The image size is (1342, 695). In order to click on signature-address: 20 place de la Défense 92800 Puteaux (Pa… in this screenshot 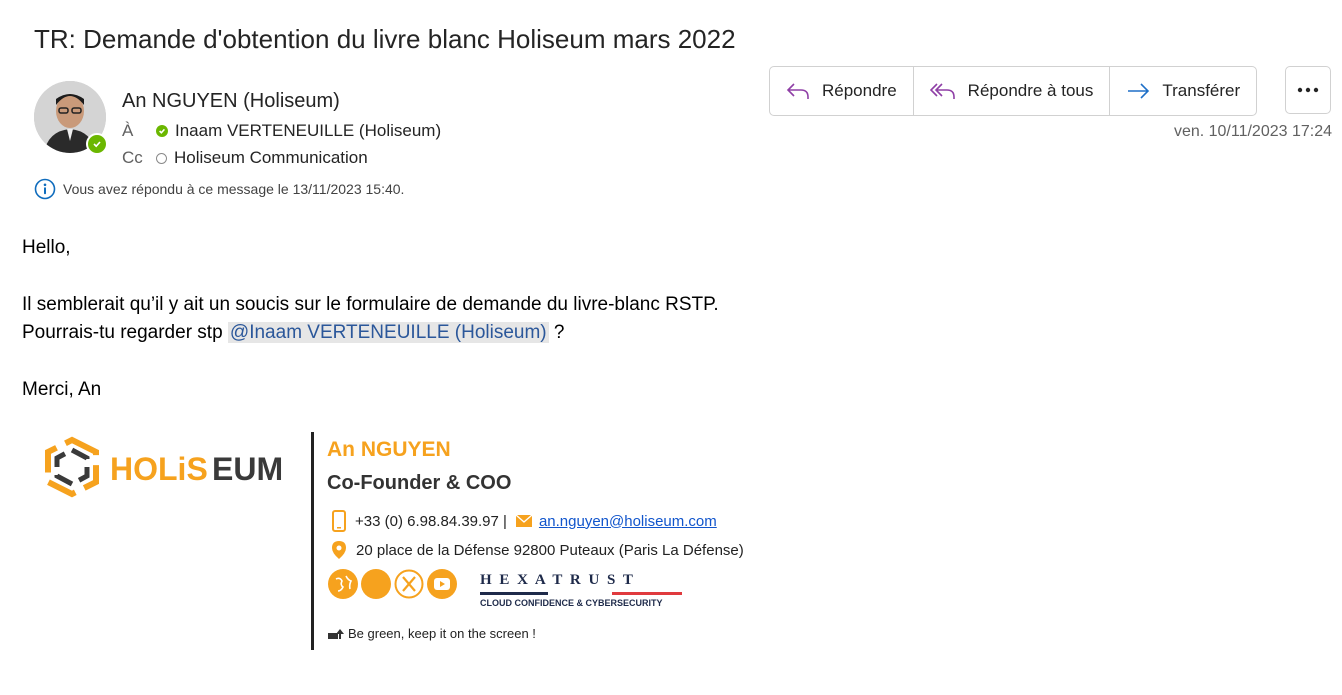, I will do `click(550, 550)`.